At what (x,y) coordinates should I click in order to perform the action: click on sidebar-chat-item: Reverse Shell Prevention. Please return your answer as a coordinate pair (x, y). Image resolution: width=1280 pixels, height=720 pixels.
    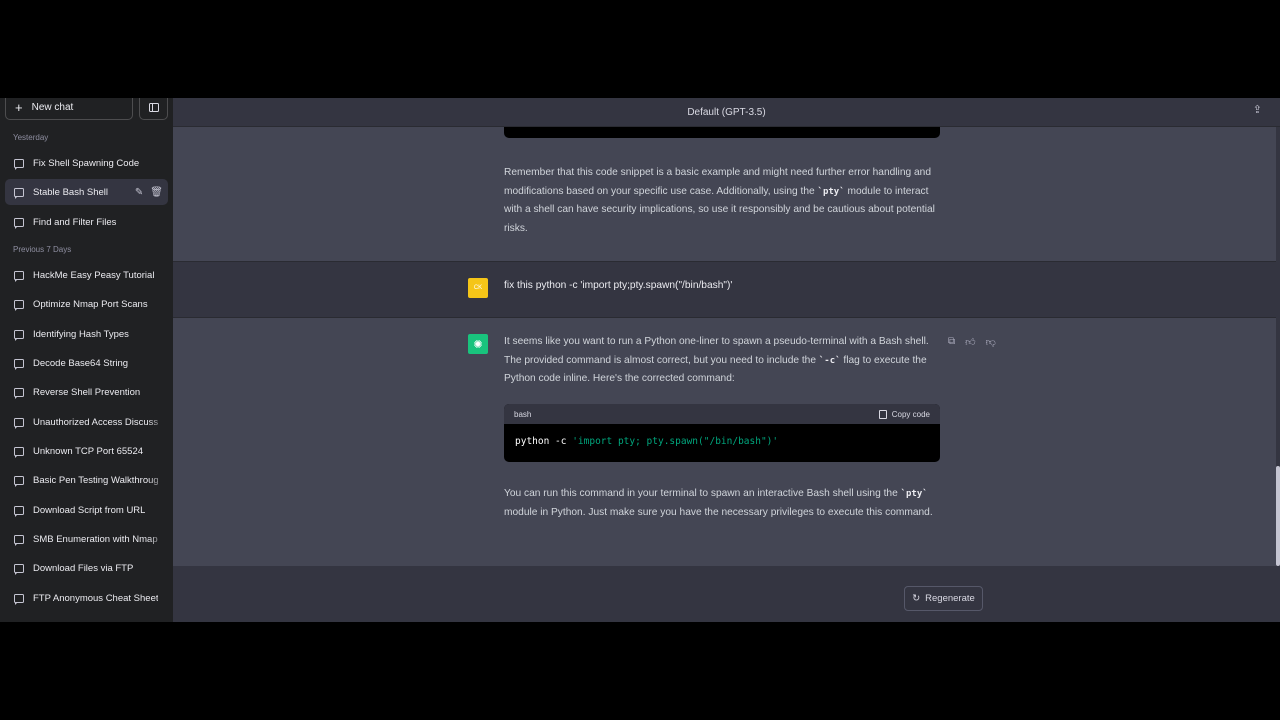
    Looking at the image, I should click on (86, 392).